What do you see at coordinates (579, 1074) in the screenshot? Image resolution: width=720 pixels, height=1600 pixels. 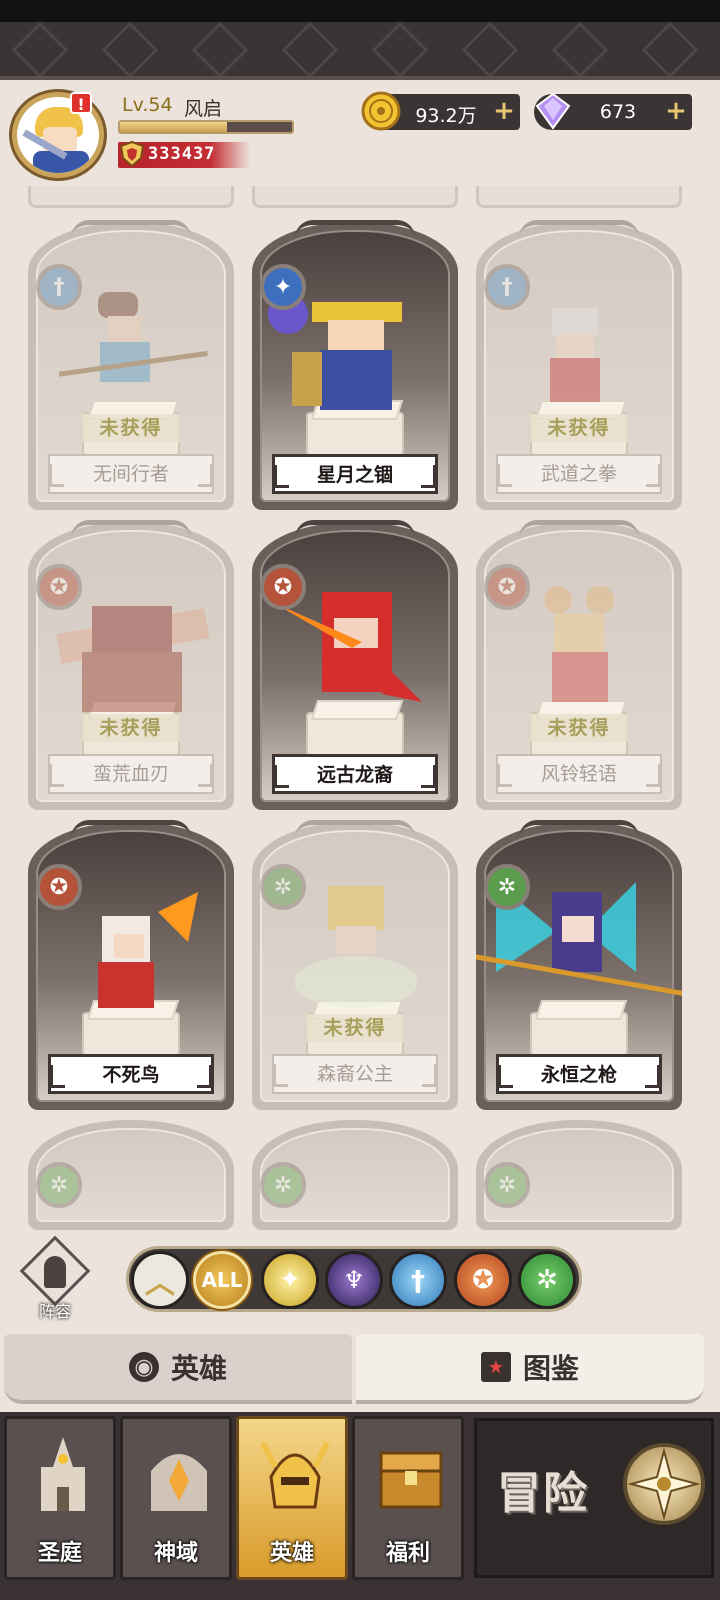 I see `hero-name: 永恒之枪` at bounding box center [579, 1074].